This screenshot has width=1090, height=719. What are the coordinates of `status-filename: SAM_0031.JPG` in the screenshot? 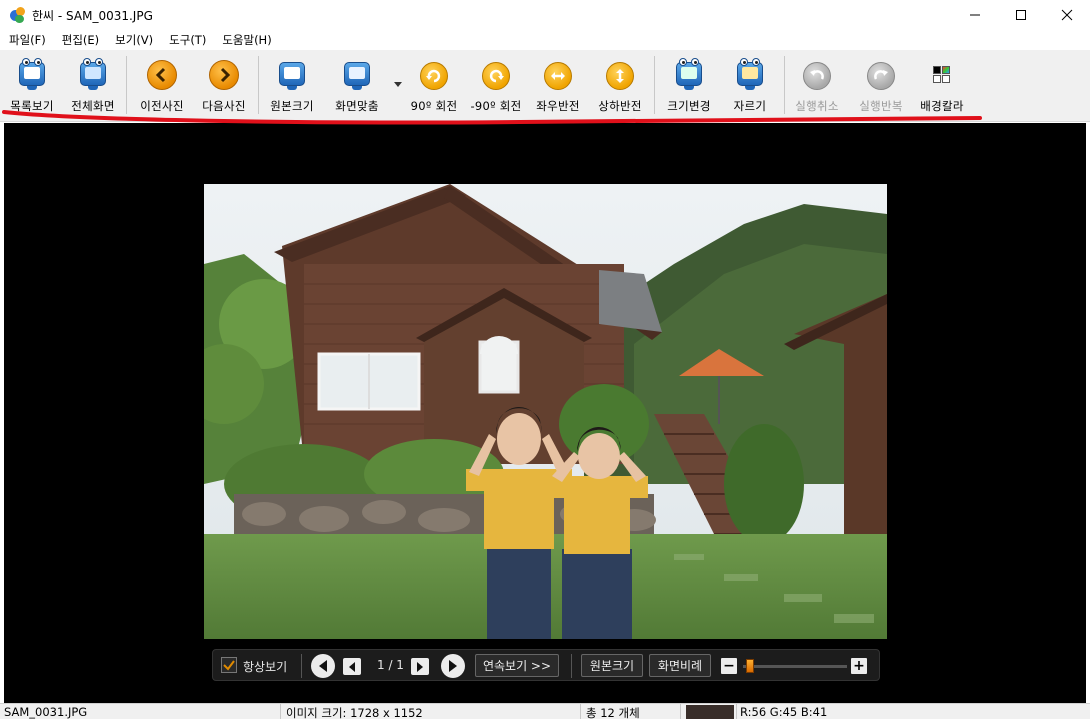 It's located at (46, 712).